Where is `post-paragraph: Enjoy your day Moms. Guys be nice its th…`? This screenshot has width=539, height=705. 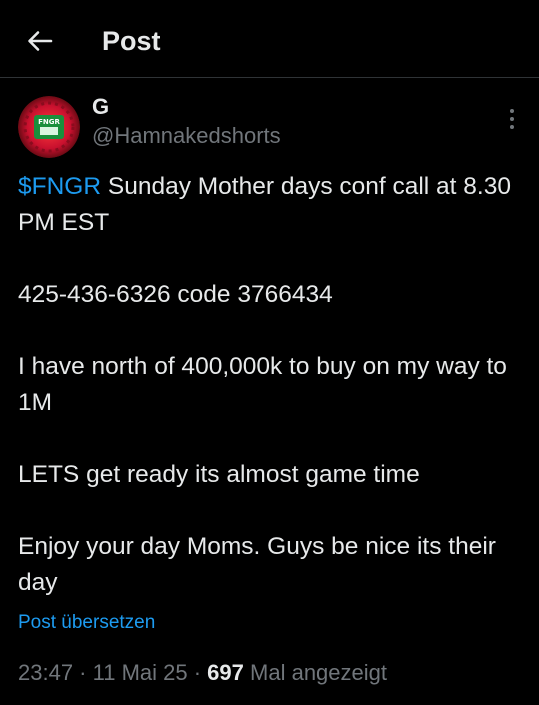
post-paragraph: Enjoy your day Moms. Guys be nice its th… is located at coordinates (257, 564).